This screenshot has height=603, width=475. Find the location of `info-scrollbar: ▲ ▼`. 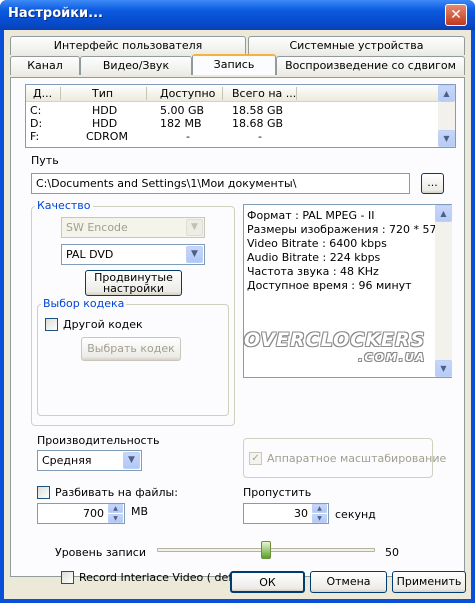

info-scrollbar: ▲ ▼ is located at coordinates (443, 291).